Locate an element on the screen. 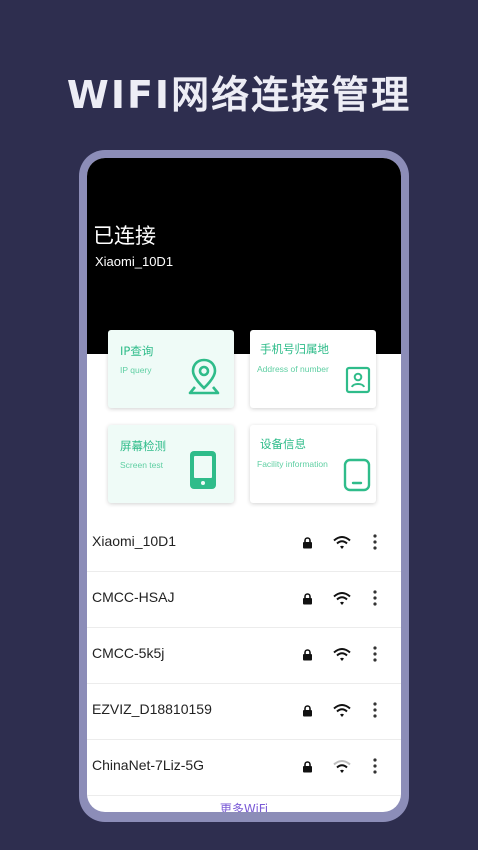 The width and height of the screenshot is (478, 850). card-subtitle: Screen test is located at coordinates (141, 465).